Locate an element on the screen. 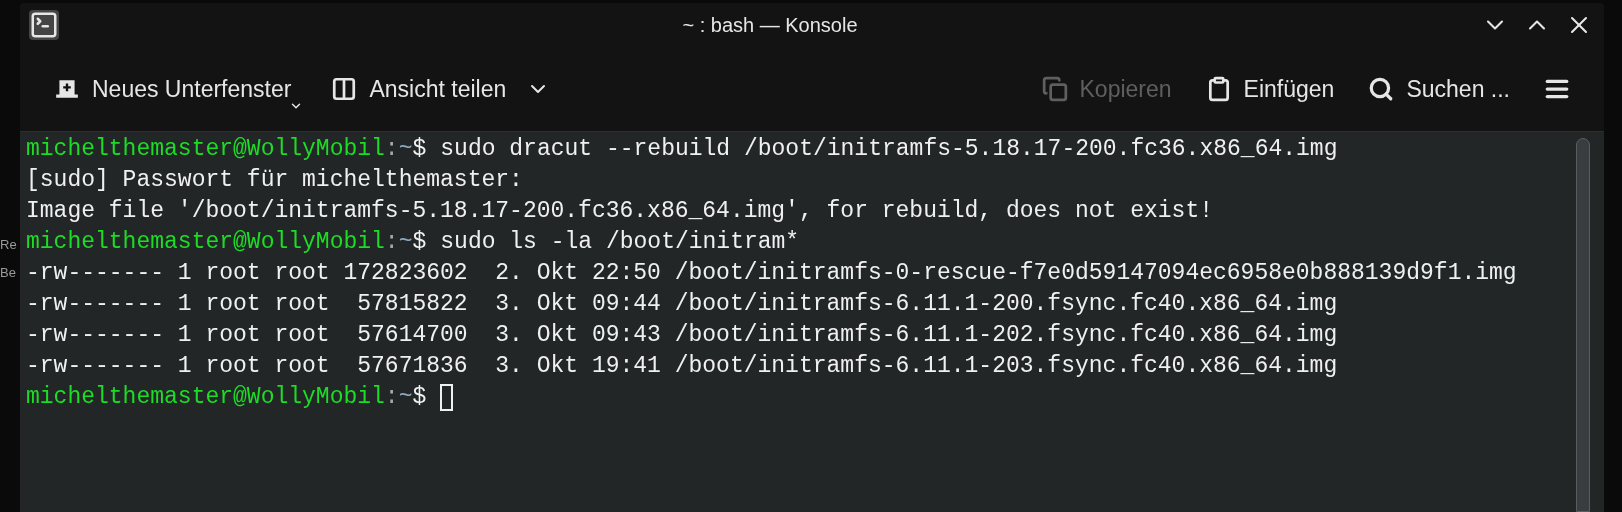  output-text: -rw------- 1 root root 172823602 2. Okt 22:50 /boot/initramfs-0-rescue-f7e0d59147094ec6958e0b888139d9f1.img is located at coordinates (771, 274).